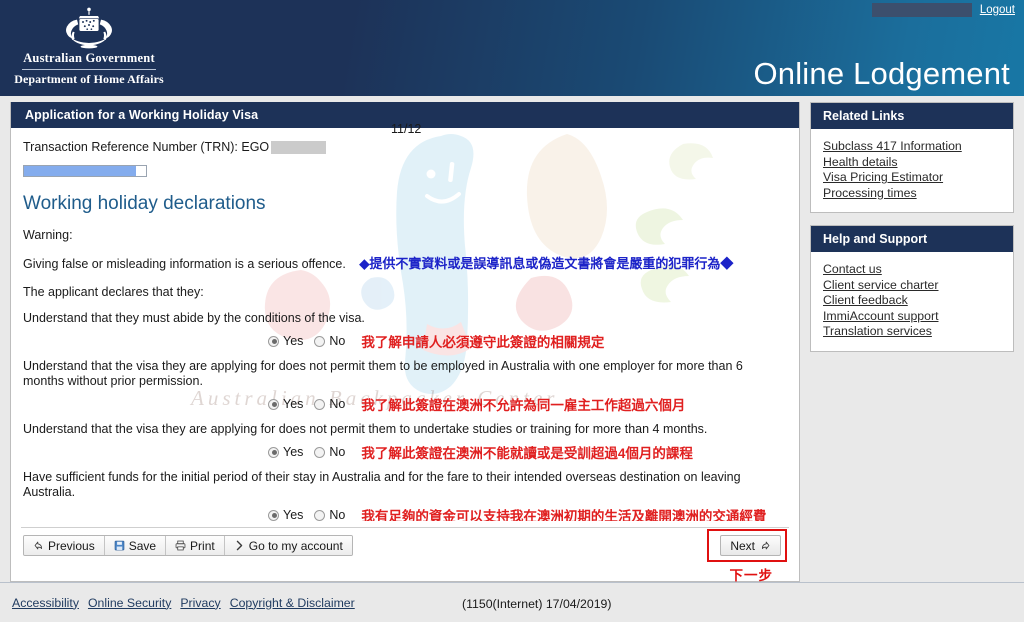 The width and height of the screenshot is (1024, 622). What do you see at coordinates (912, 270) in the screenshot?
I see `sidebar-link: Contact us` at bounding box center [912, 270].